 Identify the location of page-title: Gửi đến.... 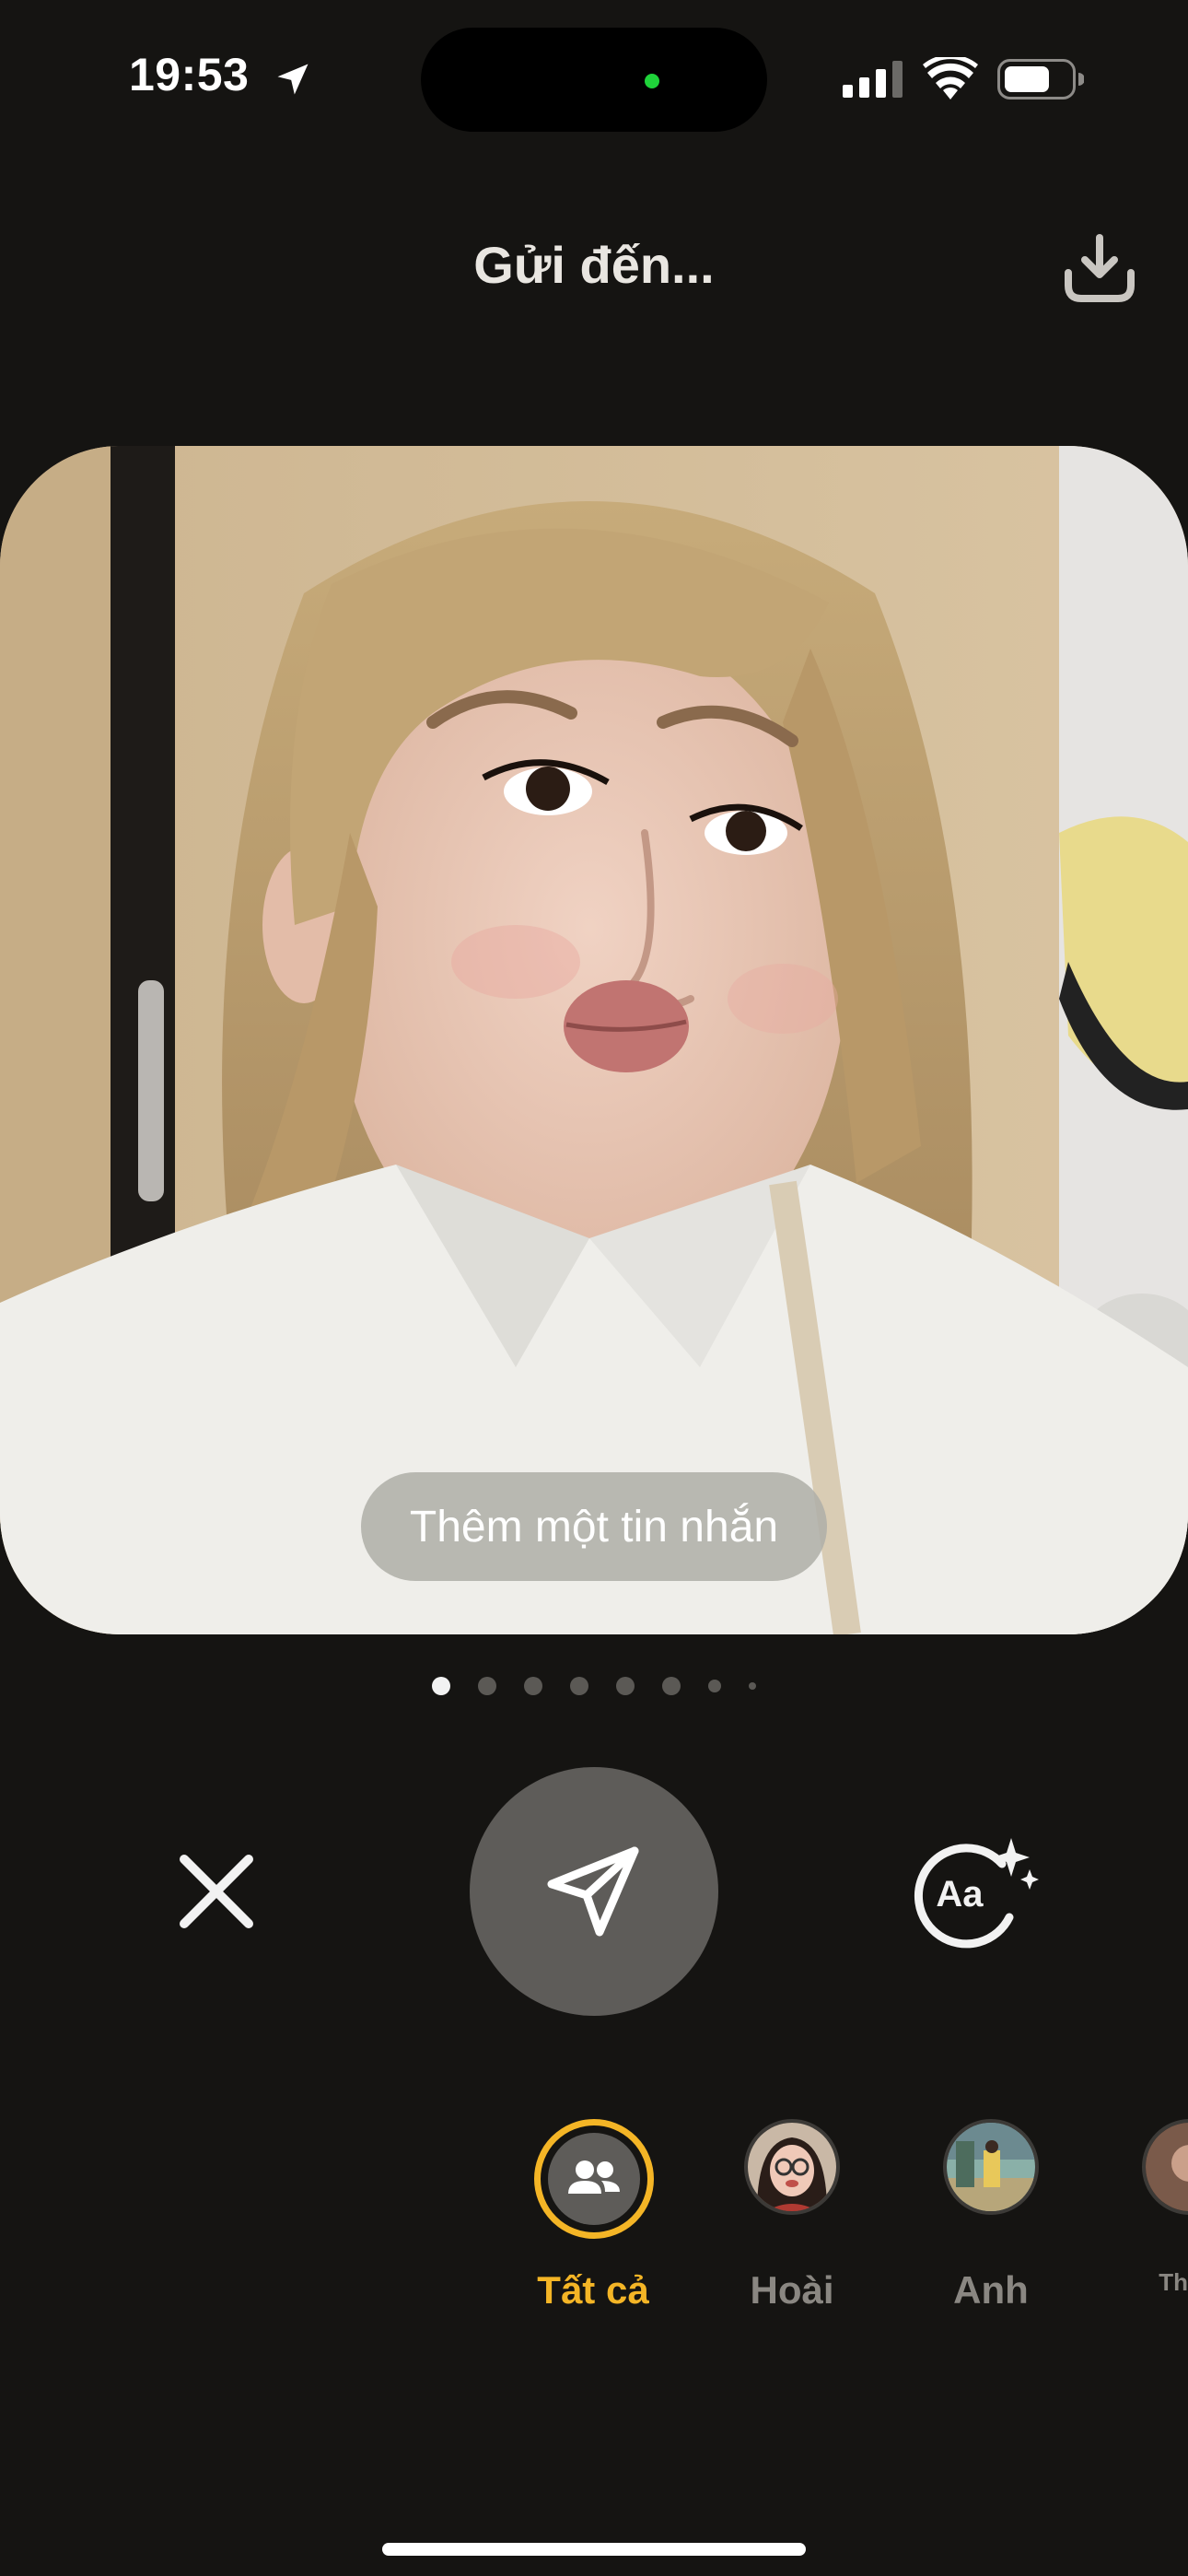
(594, 265).